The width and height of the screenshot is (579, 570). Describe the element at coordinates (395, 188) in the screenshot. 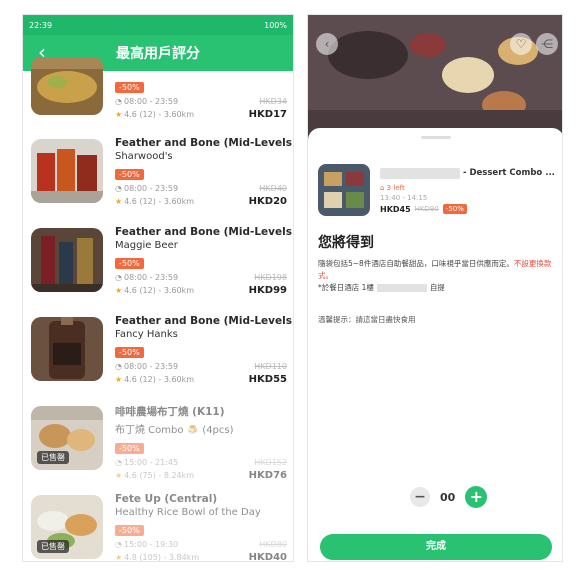

I see `stock-left-text: 3 left` at that location.